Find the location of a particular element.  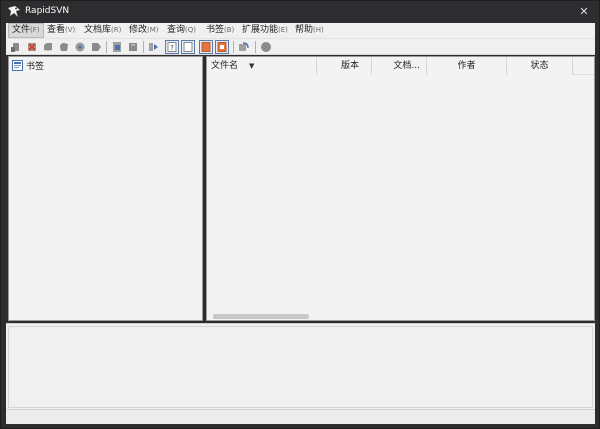

log-icon is located at coordinates (153, 47).